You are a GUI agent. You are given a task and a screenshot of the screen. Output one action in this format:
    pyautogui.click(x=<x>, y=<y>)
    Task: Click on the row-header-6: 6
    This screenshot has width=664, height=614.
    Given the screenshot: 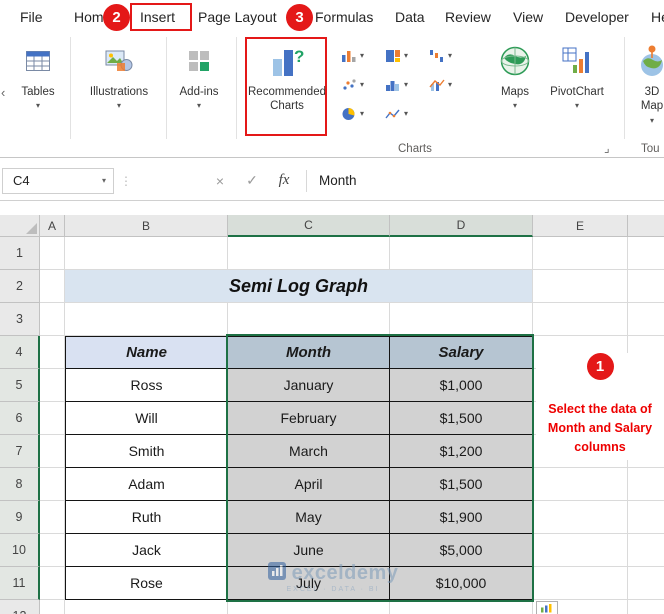 What is the action you would take?
    pyautogui.click(x=20, y=418)
    